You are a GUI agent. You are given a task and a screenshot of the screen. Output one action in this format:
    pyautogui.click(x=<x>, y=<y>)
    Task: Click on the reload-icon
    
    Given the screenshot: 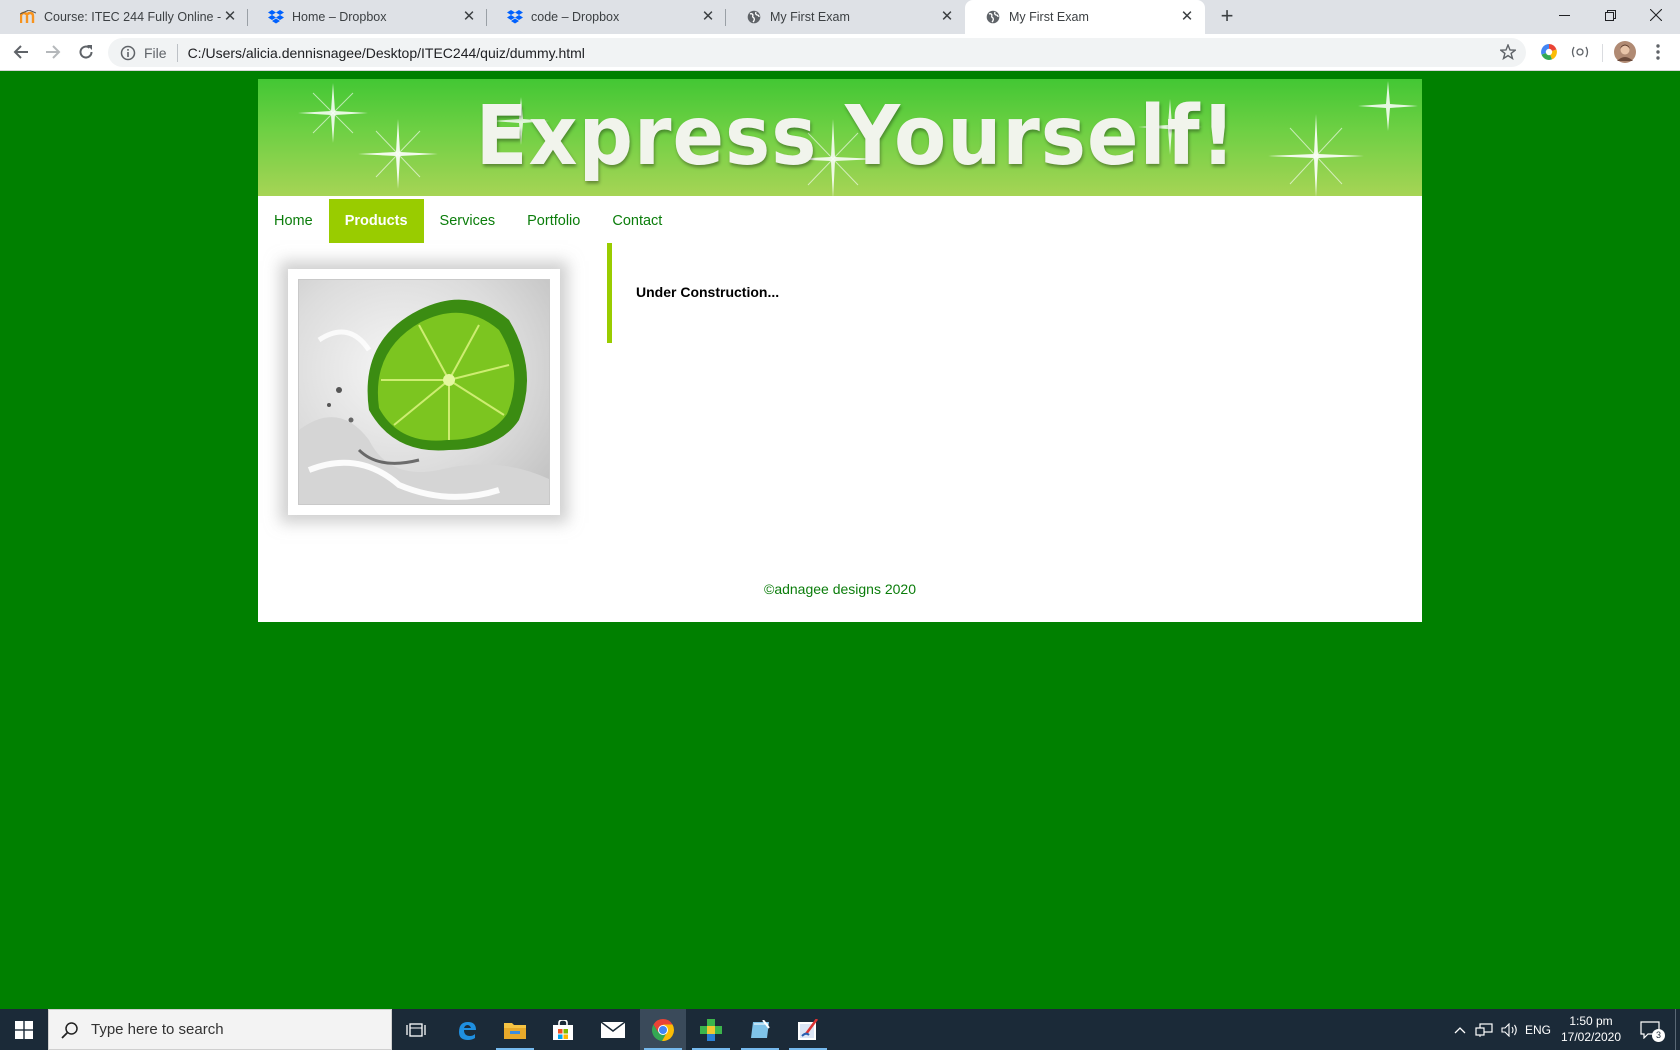 What is the action you would take?
    pyautogui.click(x=86, y=52)
    